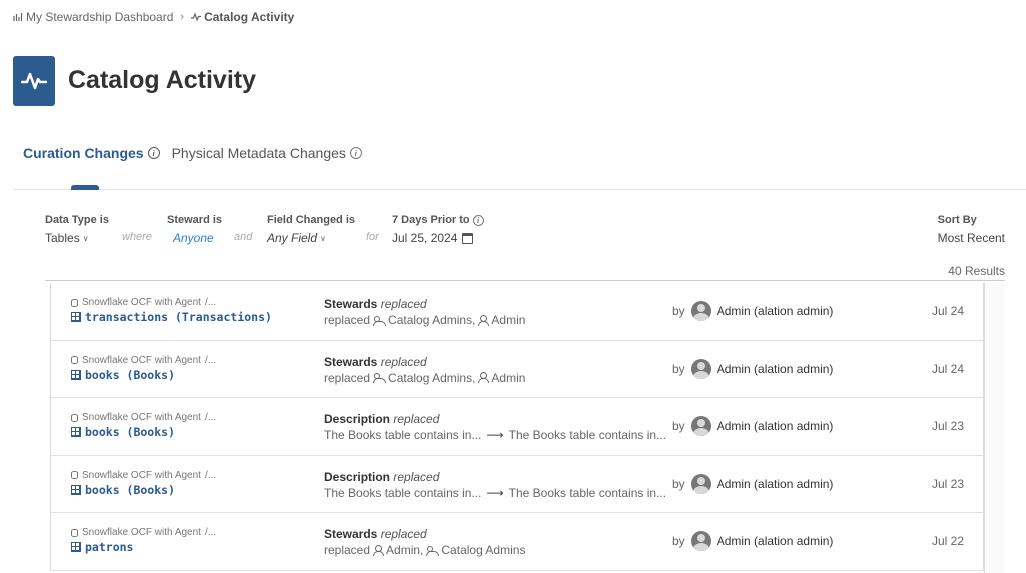  Describe the element at coordinates (194, 229) in the screenshot. I see `filter-steward: Steward is Anyone` at that location.